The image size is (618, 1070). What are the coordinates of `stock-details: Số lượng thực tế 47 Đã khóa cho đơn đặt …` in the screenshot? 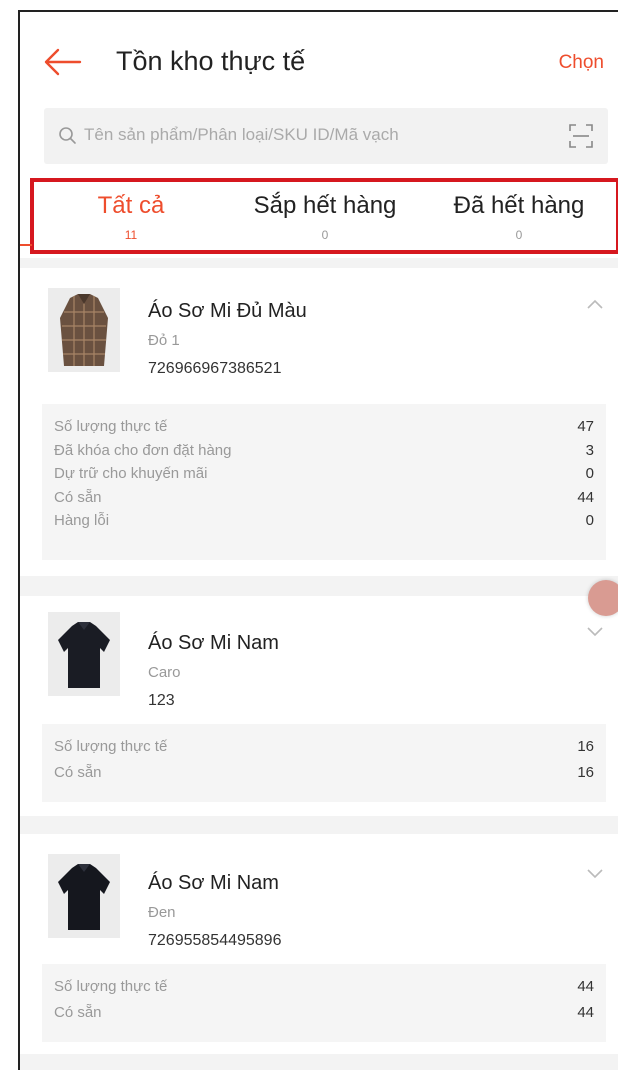 It's located at (324, 482).